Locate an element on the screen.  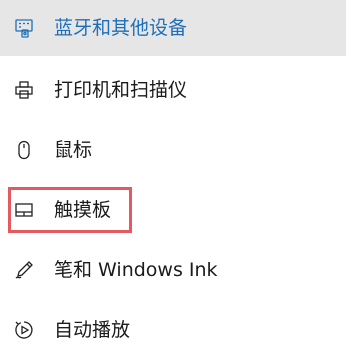
nav-item-label: 自动播放 is located at coordinates (92, 330).